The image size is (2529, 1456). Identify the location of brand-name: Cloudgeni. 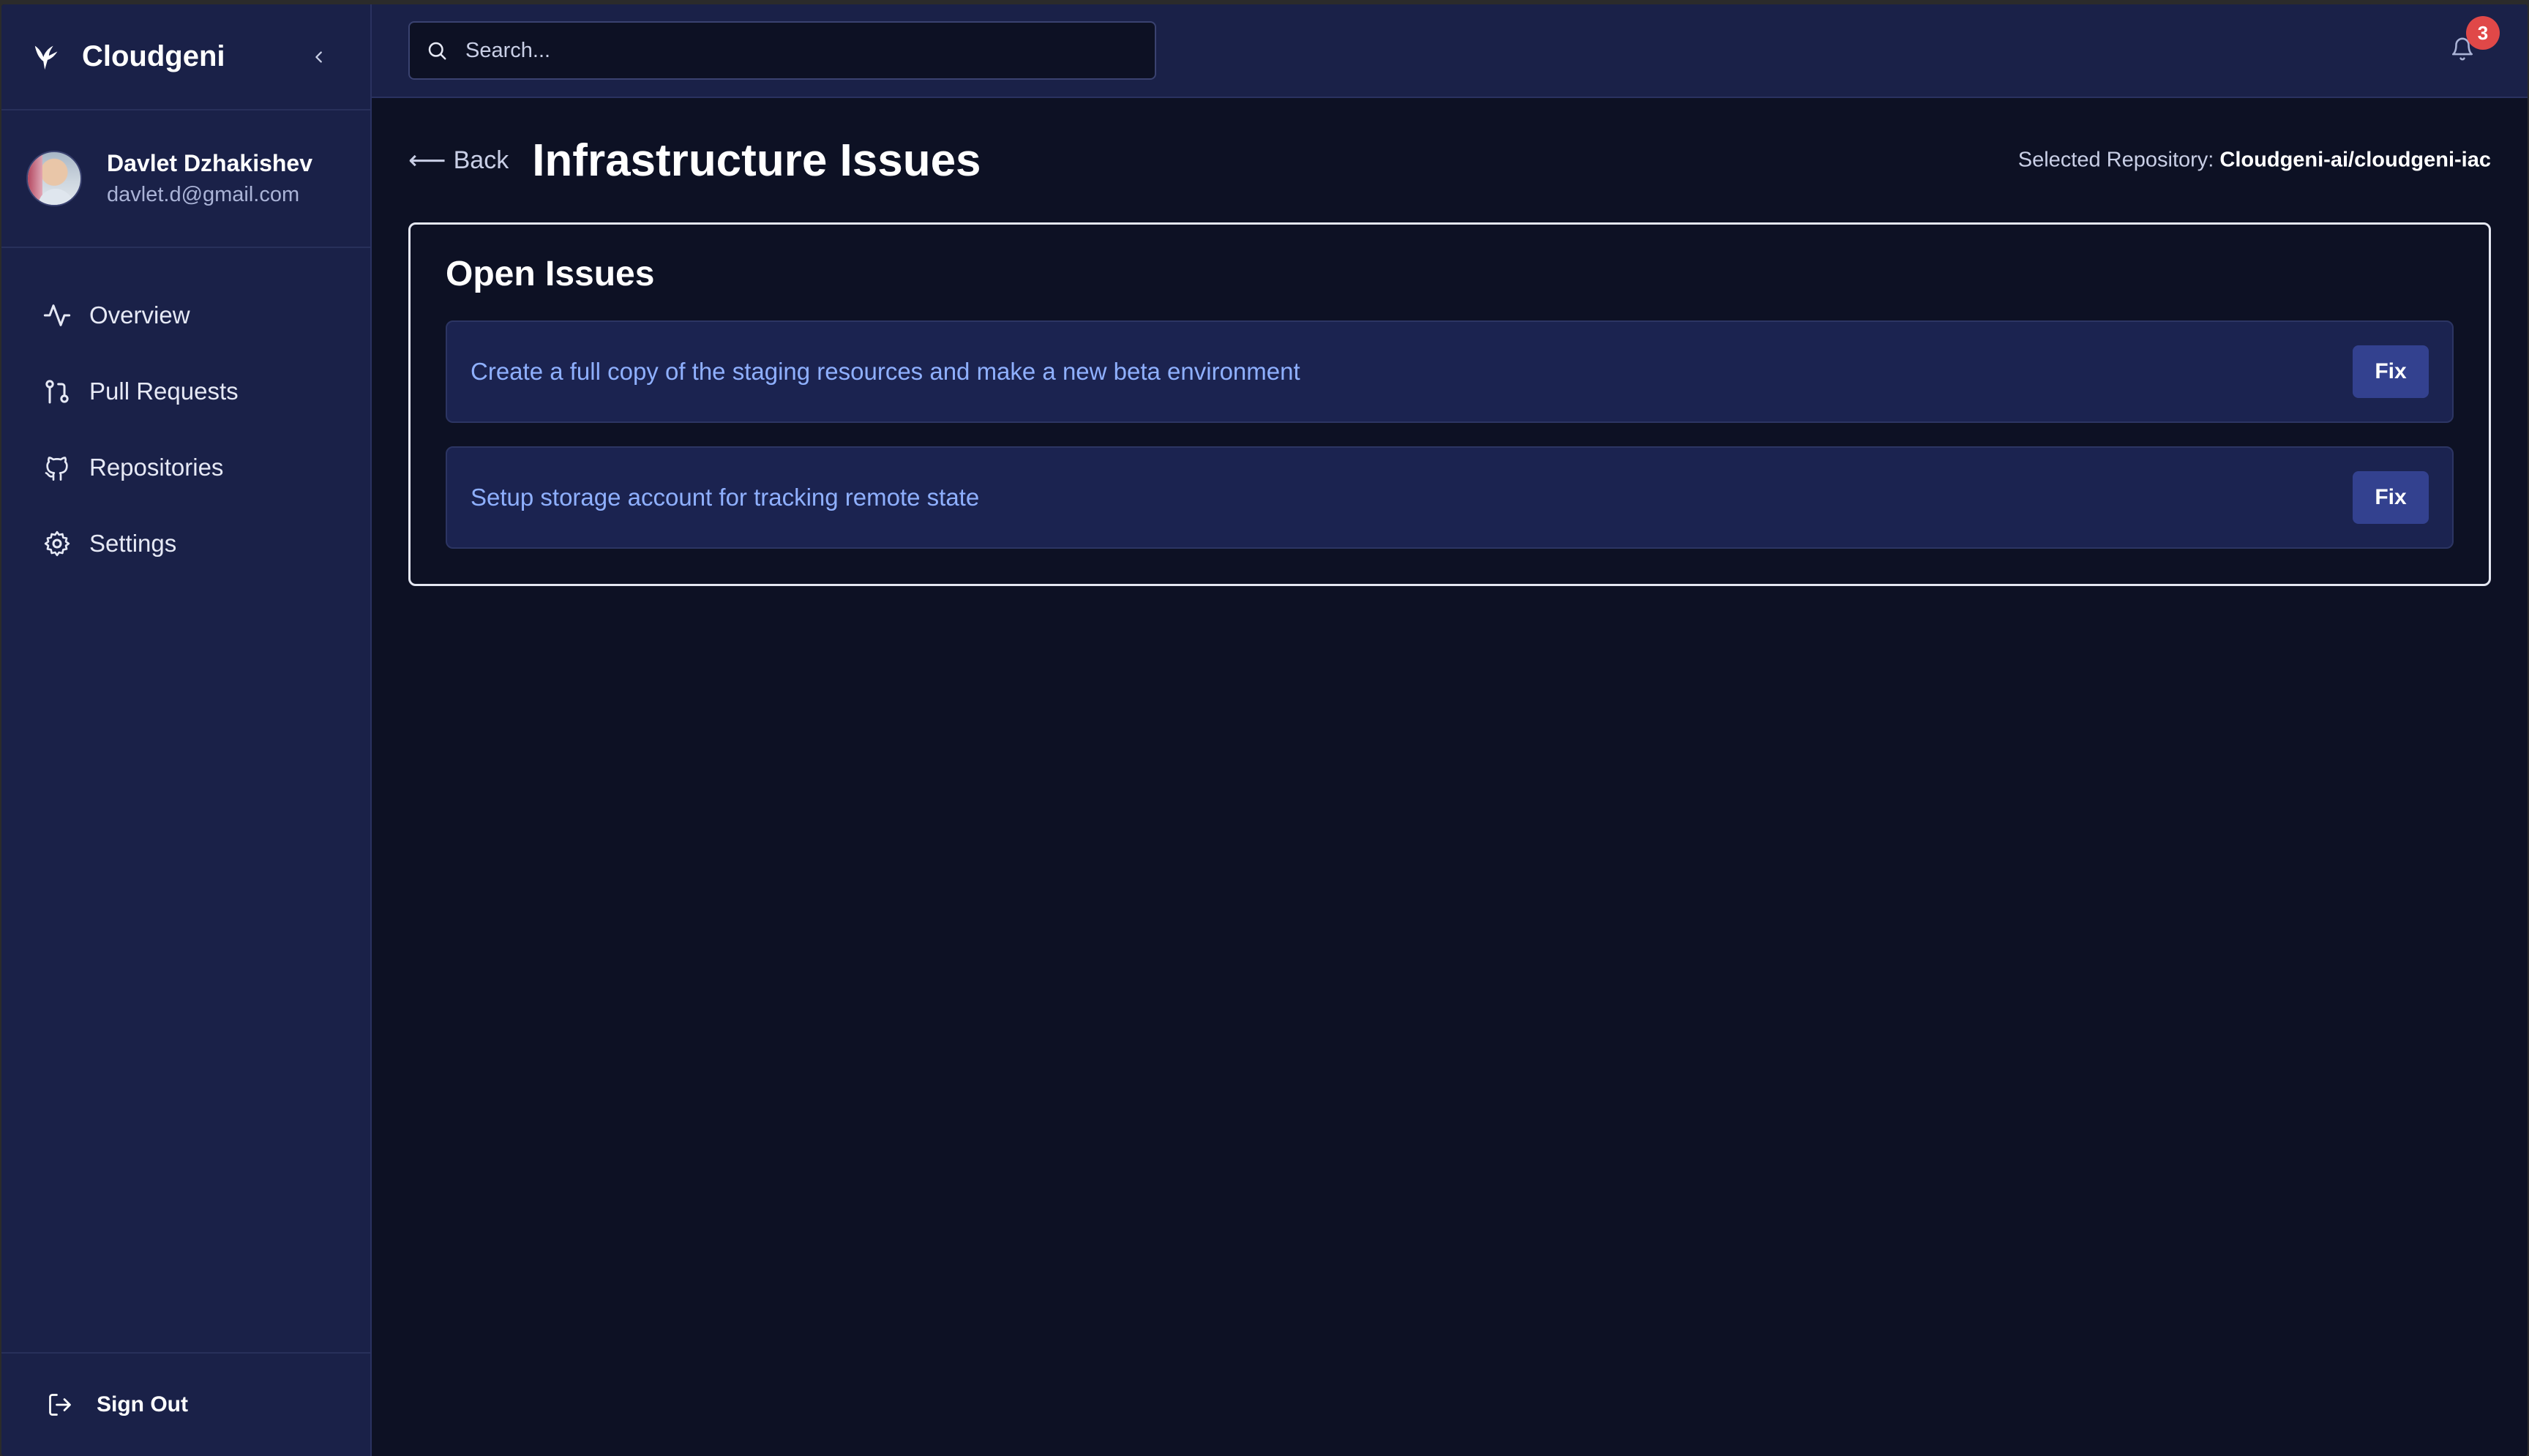
(154, 56).